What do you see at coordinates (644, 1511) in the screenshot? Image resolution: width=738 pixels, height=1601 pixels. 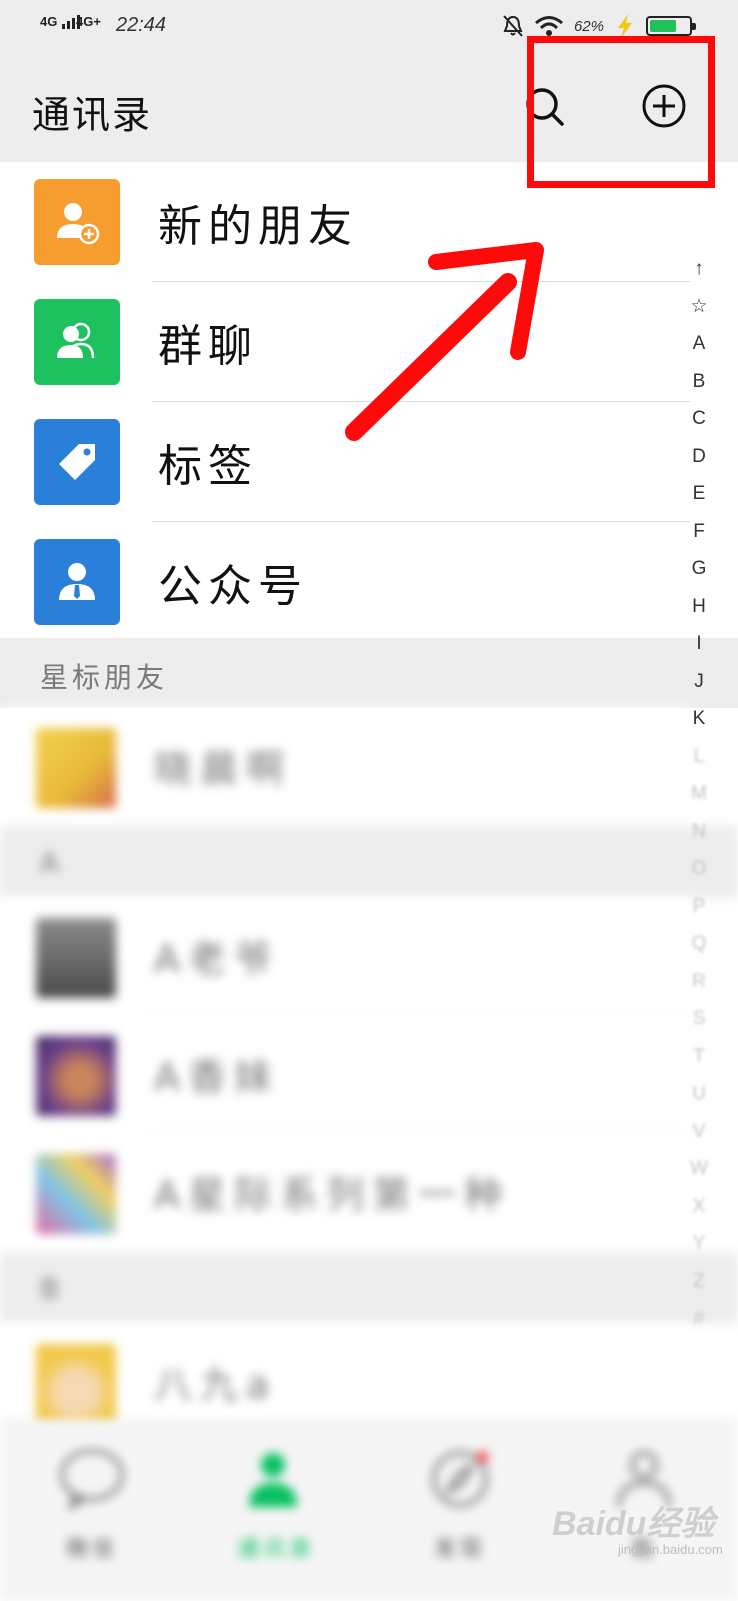 I see `tab-me: 我` at bounding box center [644, 1511].